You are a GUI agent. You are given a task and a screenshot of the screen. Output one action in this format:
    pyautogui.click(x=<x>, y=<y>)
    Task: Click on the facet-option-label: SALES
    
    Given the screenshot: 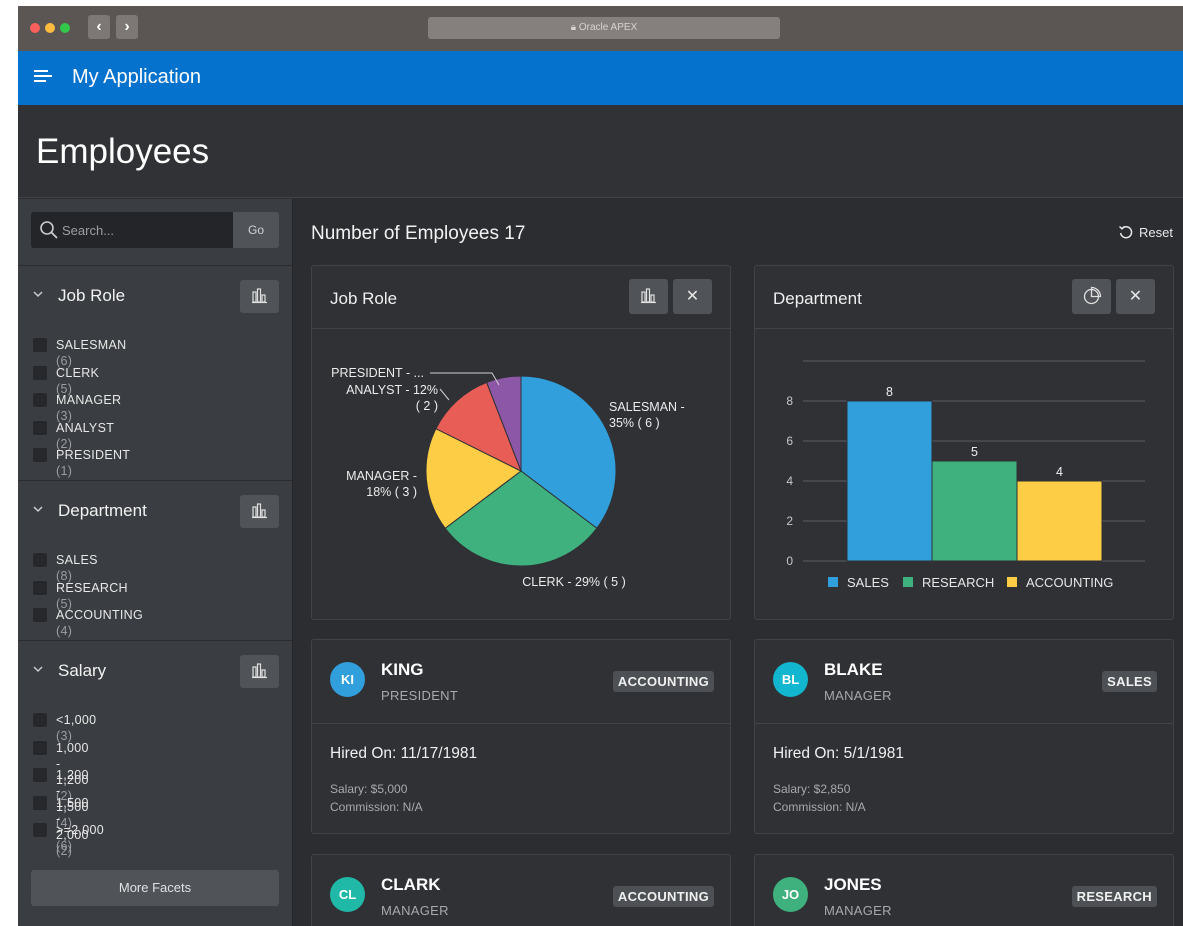 What is the action you would take?
    pyautogui.click(x=77, y=560)
    